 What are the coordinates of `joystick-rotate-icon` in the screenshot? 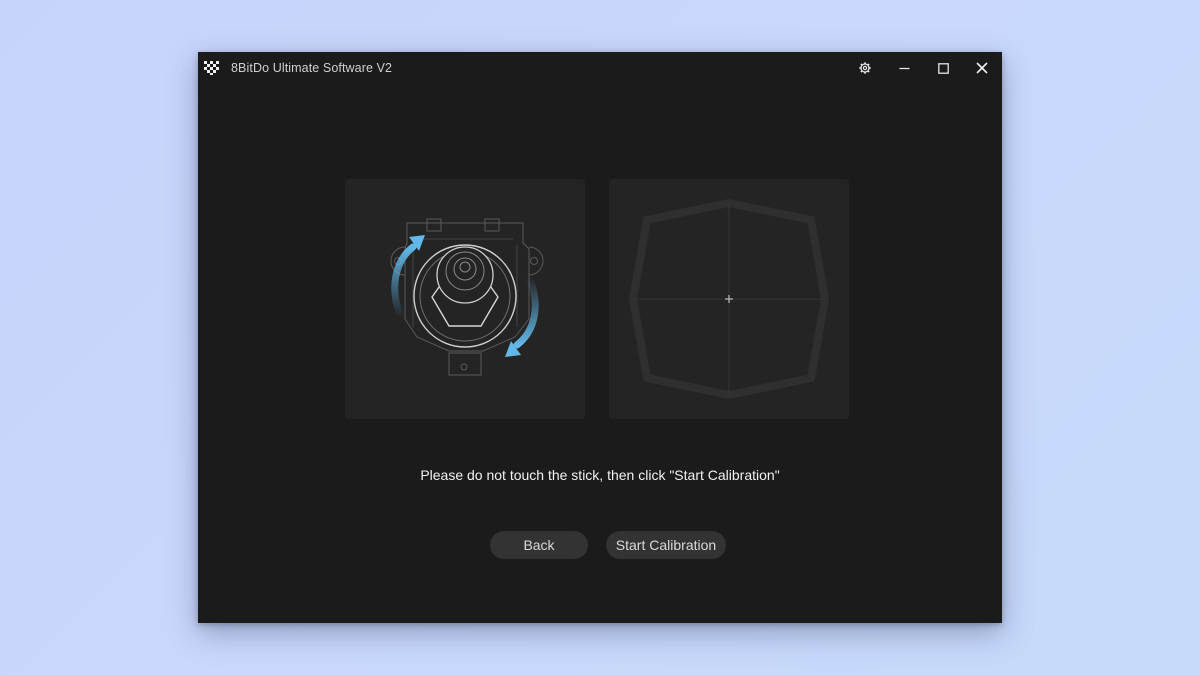 It's located at (467, 297).